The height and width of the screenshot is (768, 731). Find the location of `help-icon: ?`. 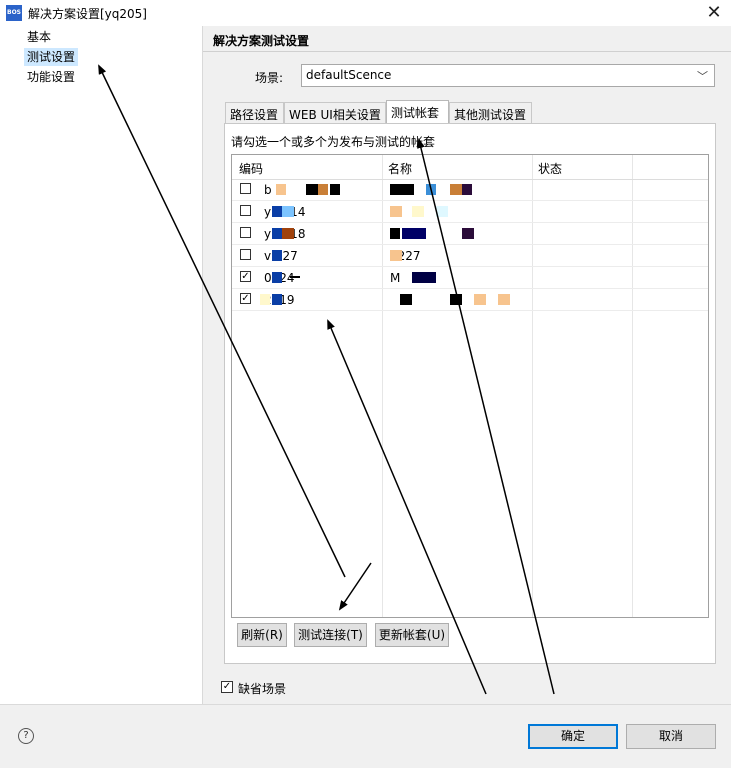

help-icon: ? is located at coordinates (26, 736).